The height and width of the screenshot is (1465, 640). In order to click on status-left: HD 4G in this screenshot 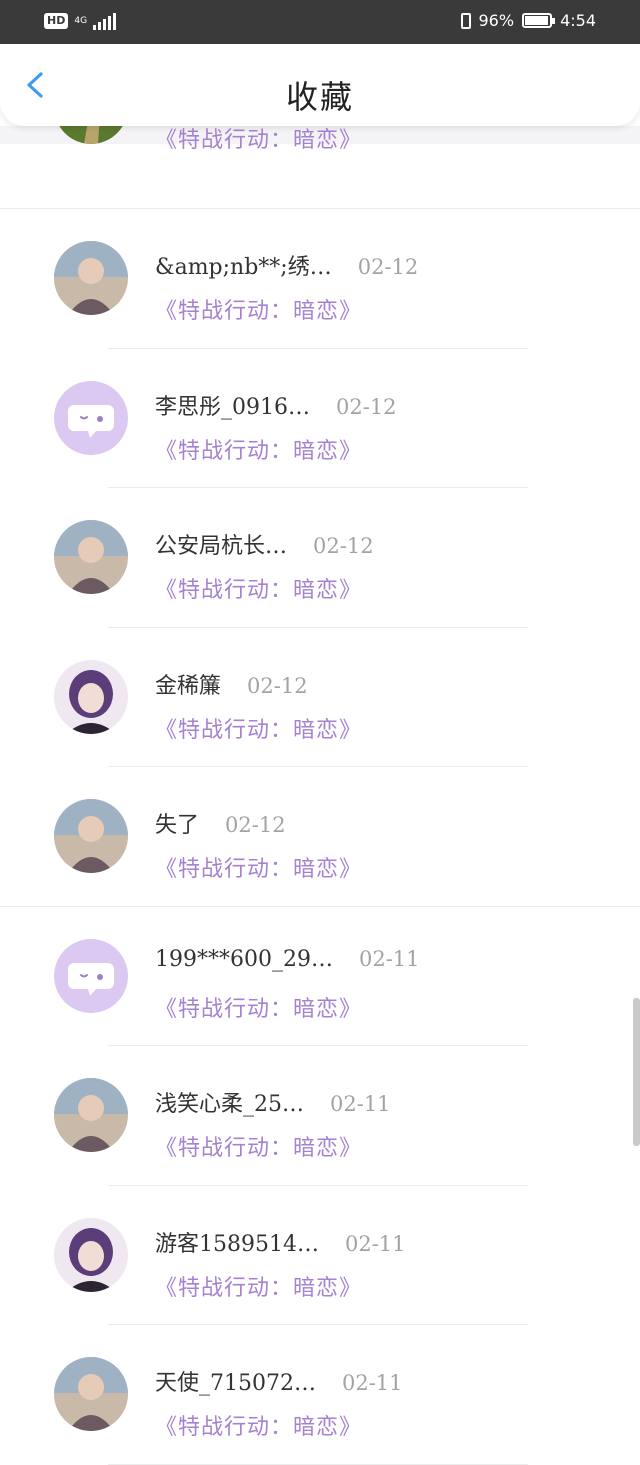, I will do `click(80, 21)`.